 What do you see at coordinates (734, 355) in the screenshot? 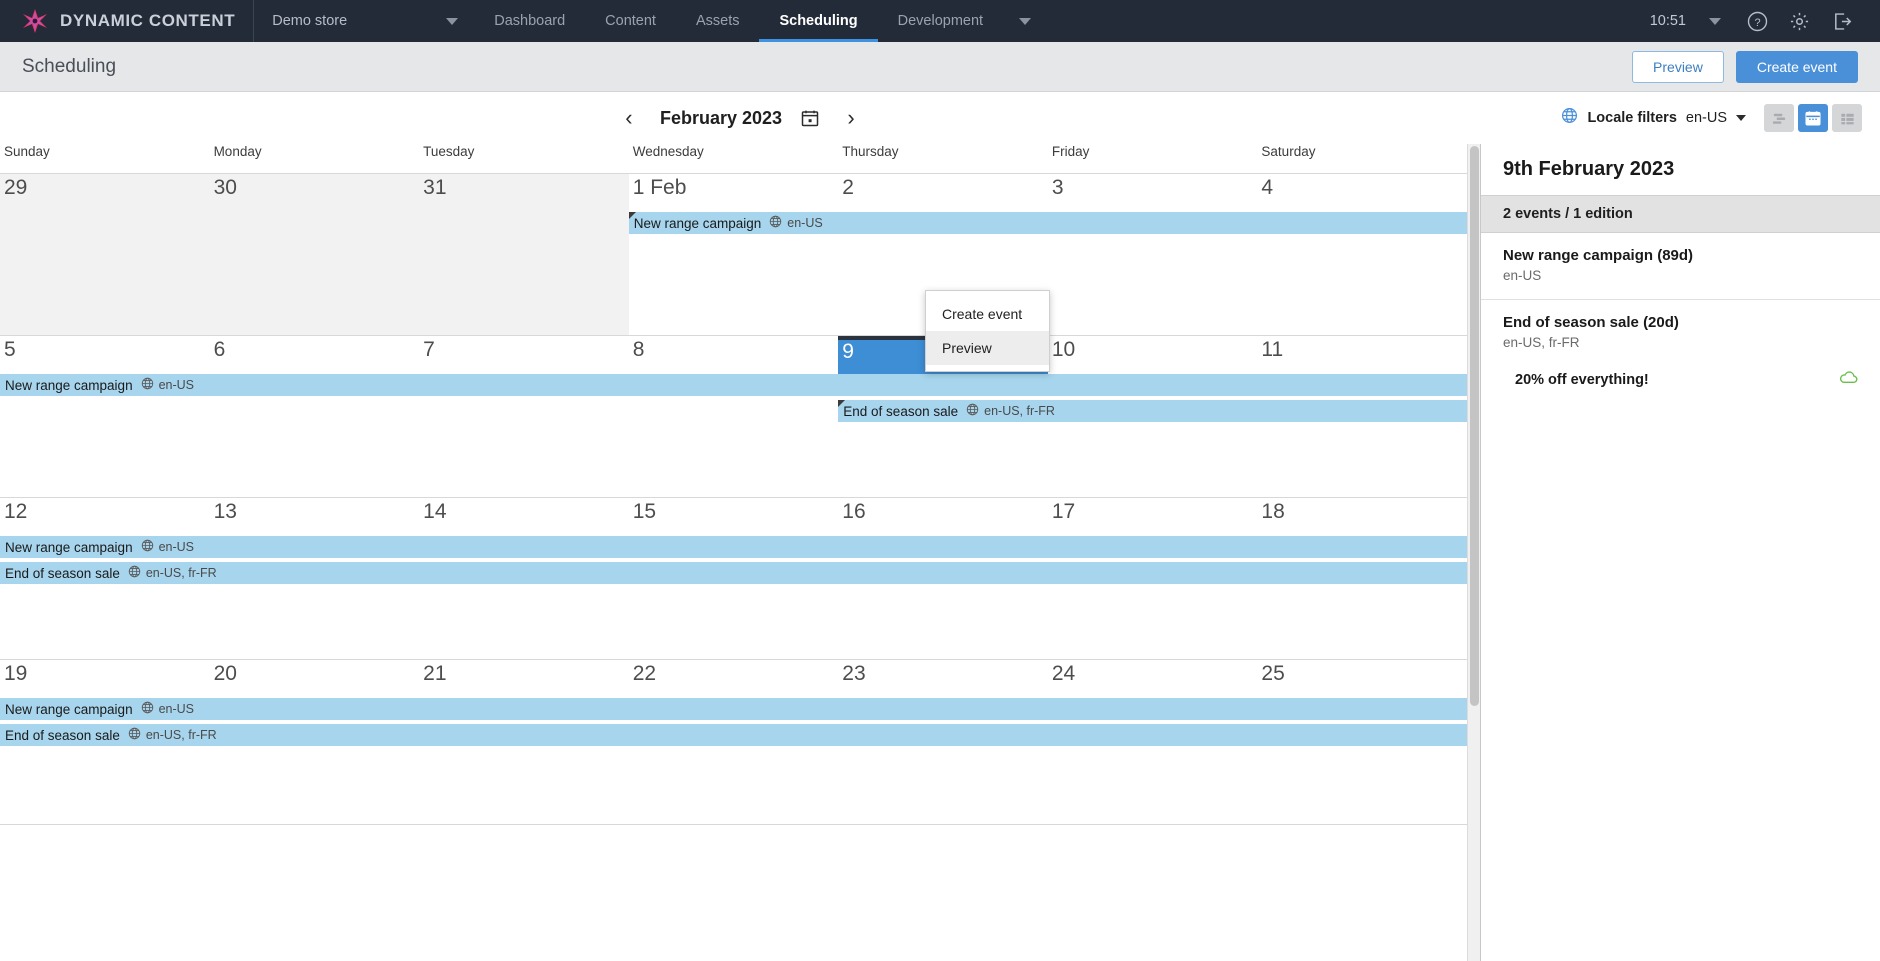
I see `calendar-day-number: 8` at bounding box center [734, 355].